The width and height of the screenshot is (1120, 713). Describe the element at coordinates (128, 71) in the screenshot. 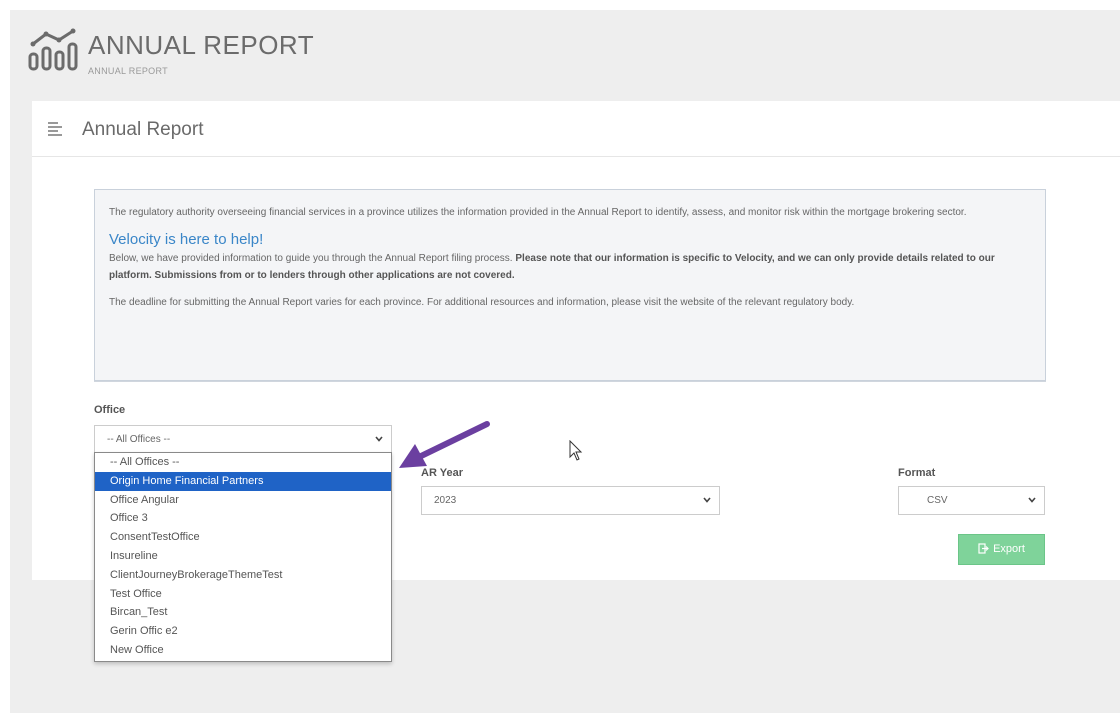

I see `app-subtitle: ANNUAL REPORT` at that location.